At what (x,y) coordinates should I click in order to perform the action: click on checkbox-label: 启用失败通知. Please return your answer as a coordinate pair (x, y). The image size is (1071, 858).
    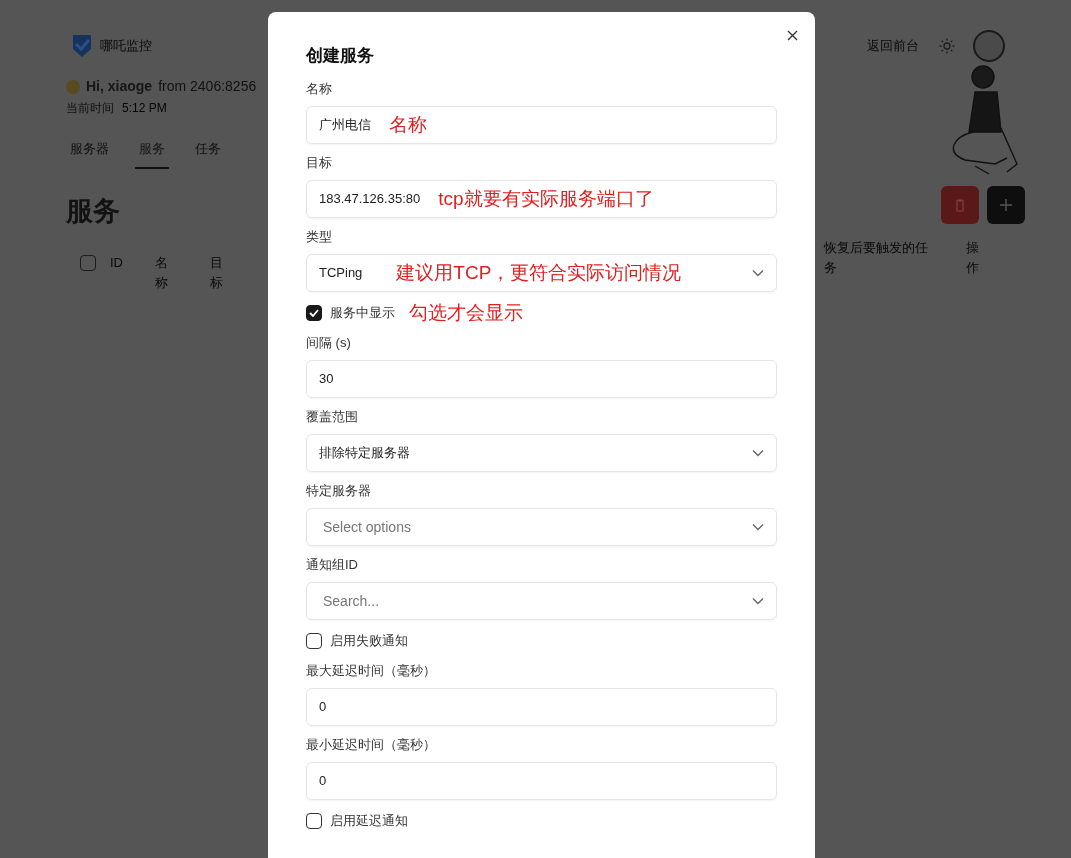
    Looking at the image, I should click on (369, 641).